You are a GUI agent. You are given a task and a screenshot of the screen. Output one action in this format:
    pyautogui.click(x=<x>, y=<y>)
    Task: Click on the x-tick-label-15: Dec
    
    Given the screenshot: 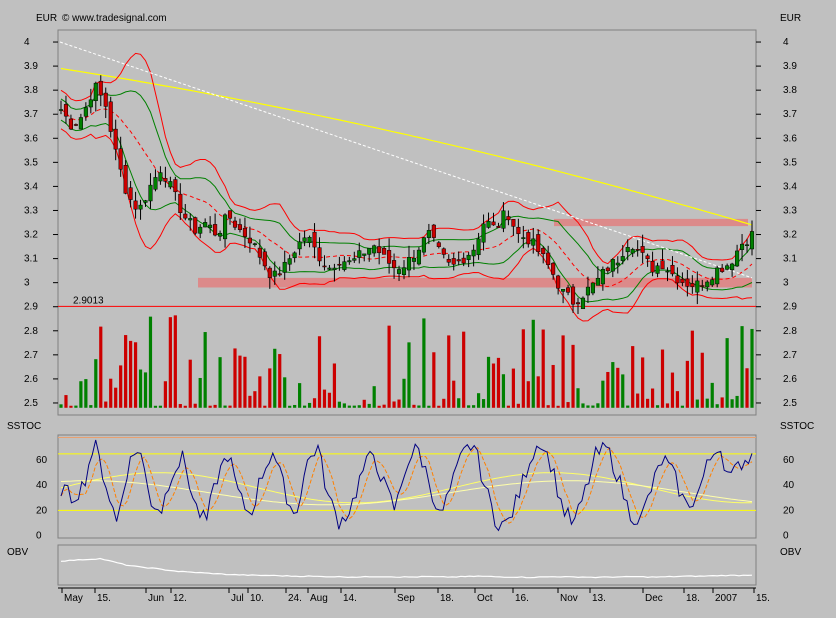 What is the action you would take?
    pyautogui.click(x=654, y=598)
    